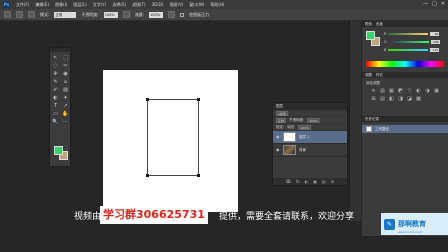 Image resolution: width=448 pixels, height=252 pixels. What do you see at coordinates (58, 150) in the screenshot?
I see `foreground-color-swatch` at bounding box center [58, 150].